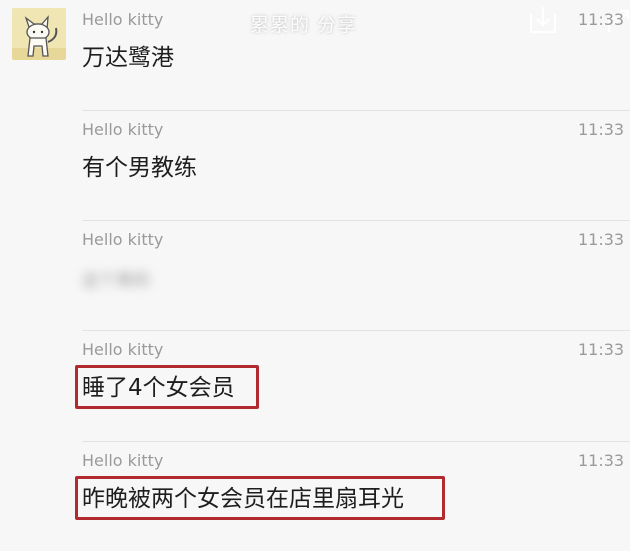 This screenshot has height=551, width=630. I want to click on message-text: 有个男教练, so click(139, 168).